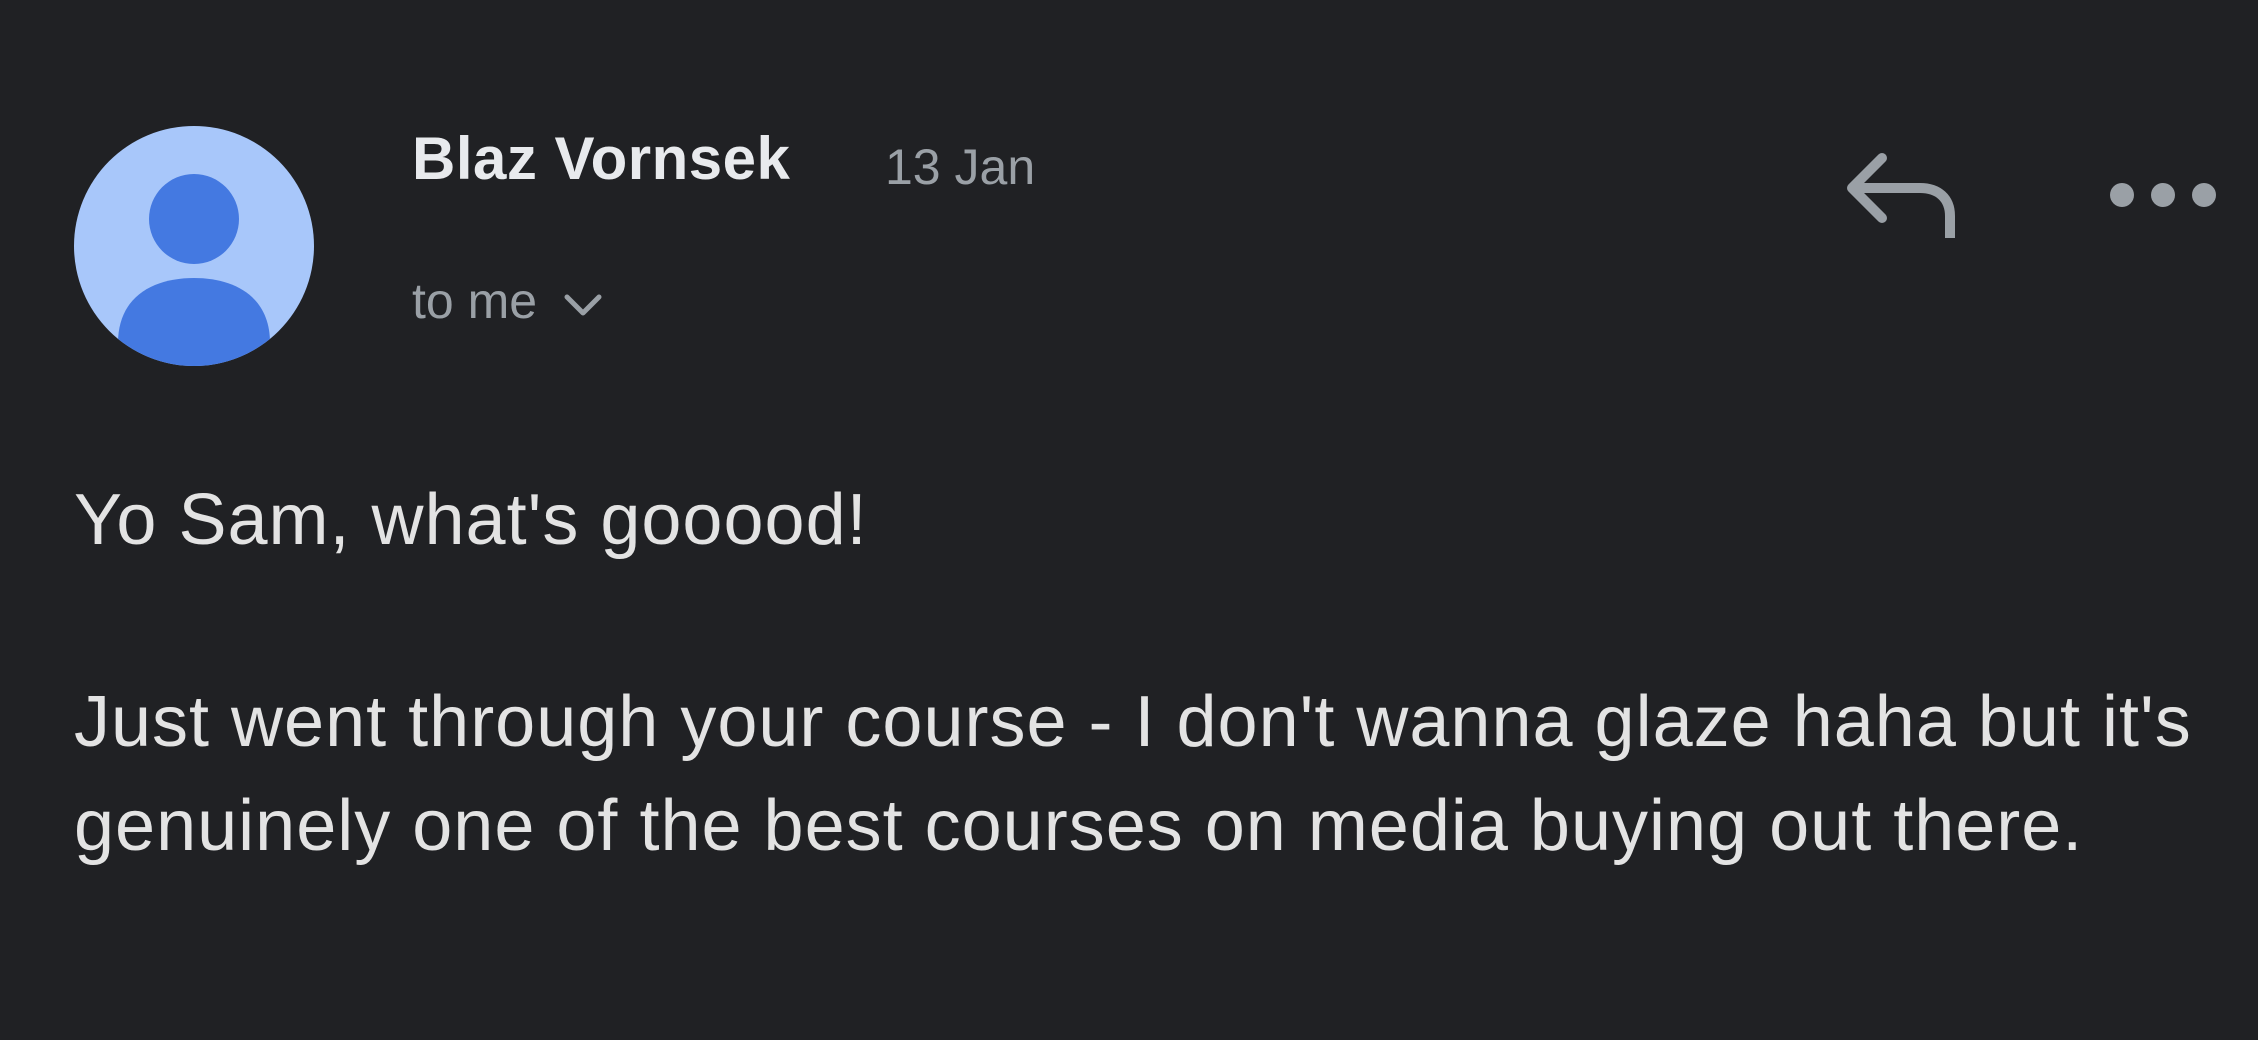  I want to click on more-horizontal-icon, so click(2163, 195).